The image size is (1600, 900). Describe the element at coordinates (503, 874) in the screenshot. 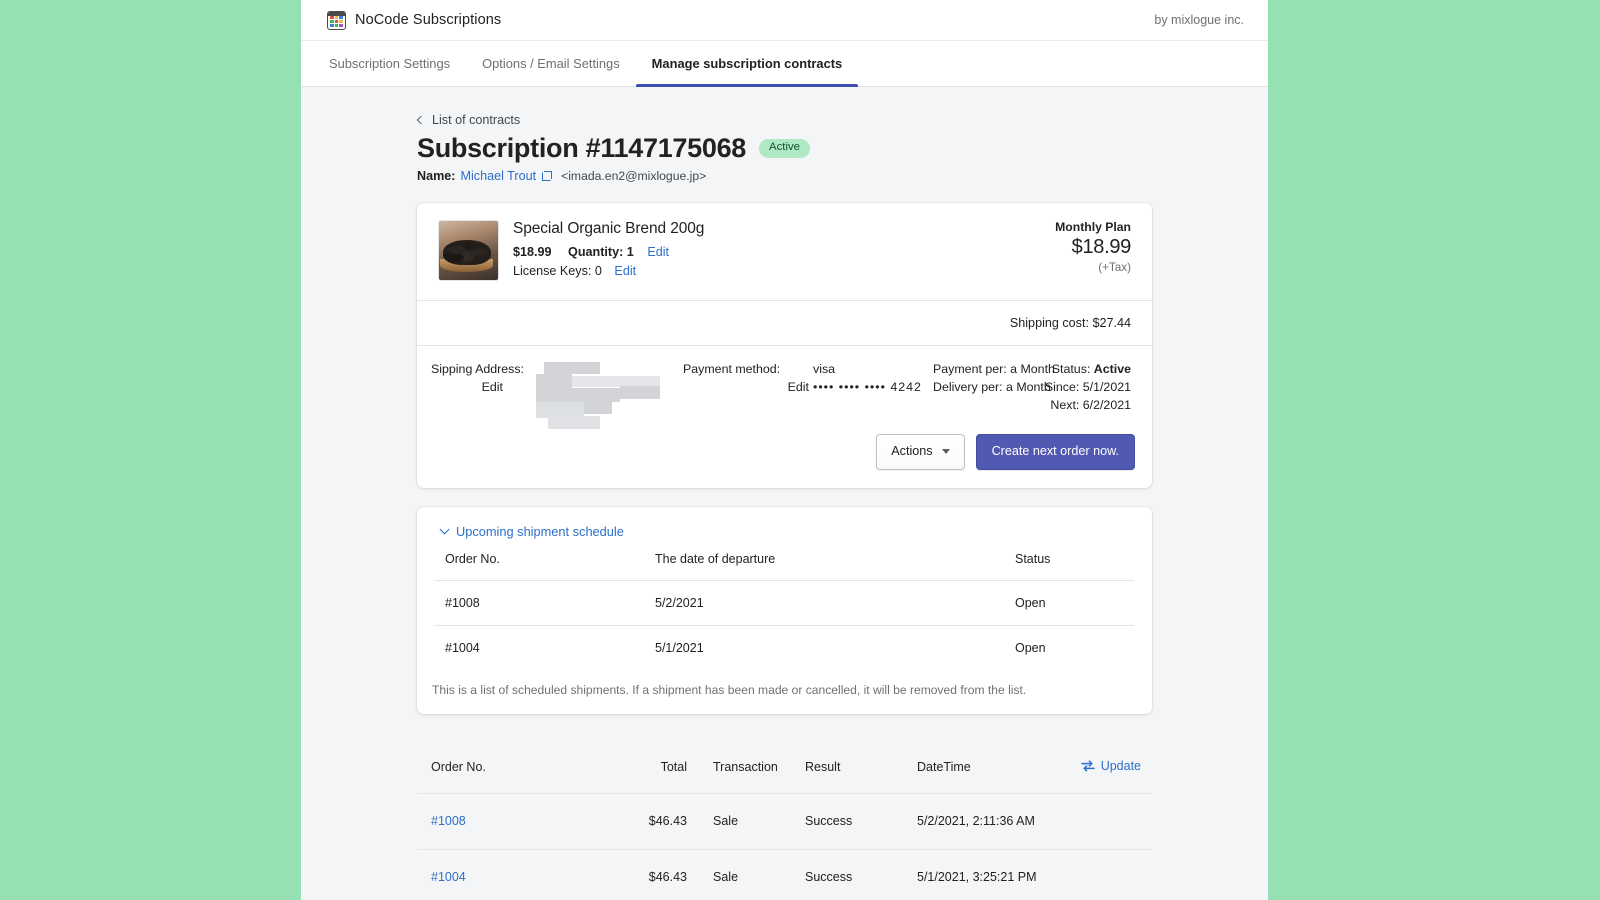

I see `tx-order-link: #1004` at that location.